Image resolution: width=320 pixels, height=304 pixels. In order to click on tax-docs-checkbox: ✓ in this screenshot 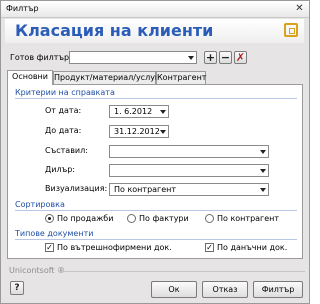, I will do `click(209, 247)`.